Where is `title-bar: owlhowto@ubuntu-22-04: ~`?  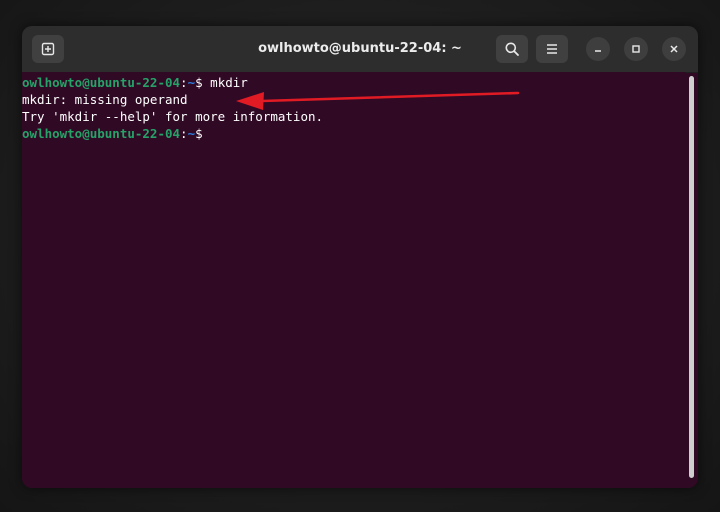
title-bar: owlhowto@ubuntu-22-04: ~ is located at coordinates (360, 49).